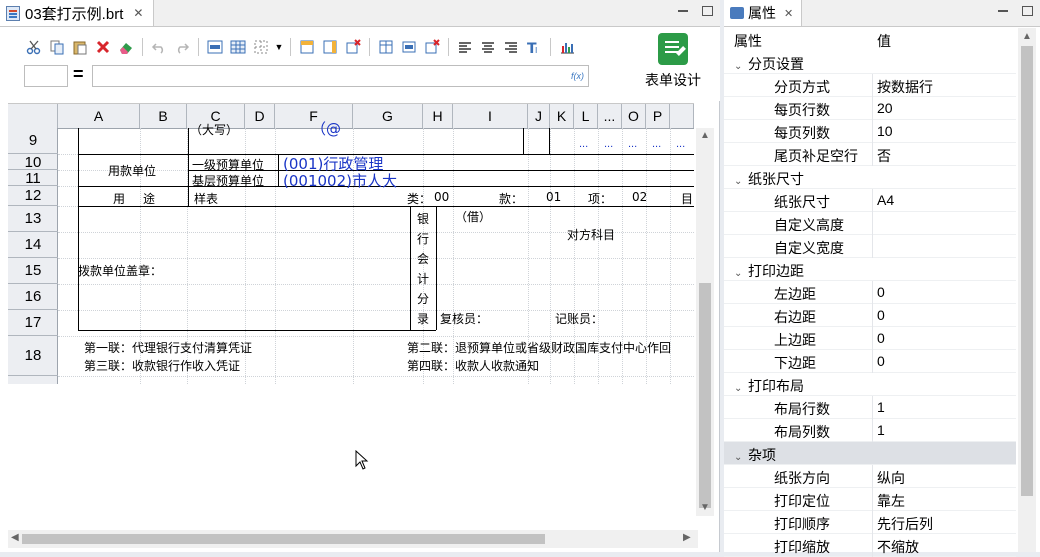 Image resolution: width=1040 pixels, height=557 pixels. I want to click on clear-format-icon, so click(432, 47).